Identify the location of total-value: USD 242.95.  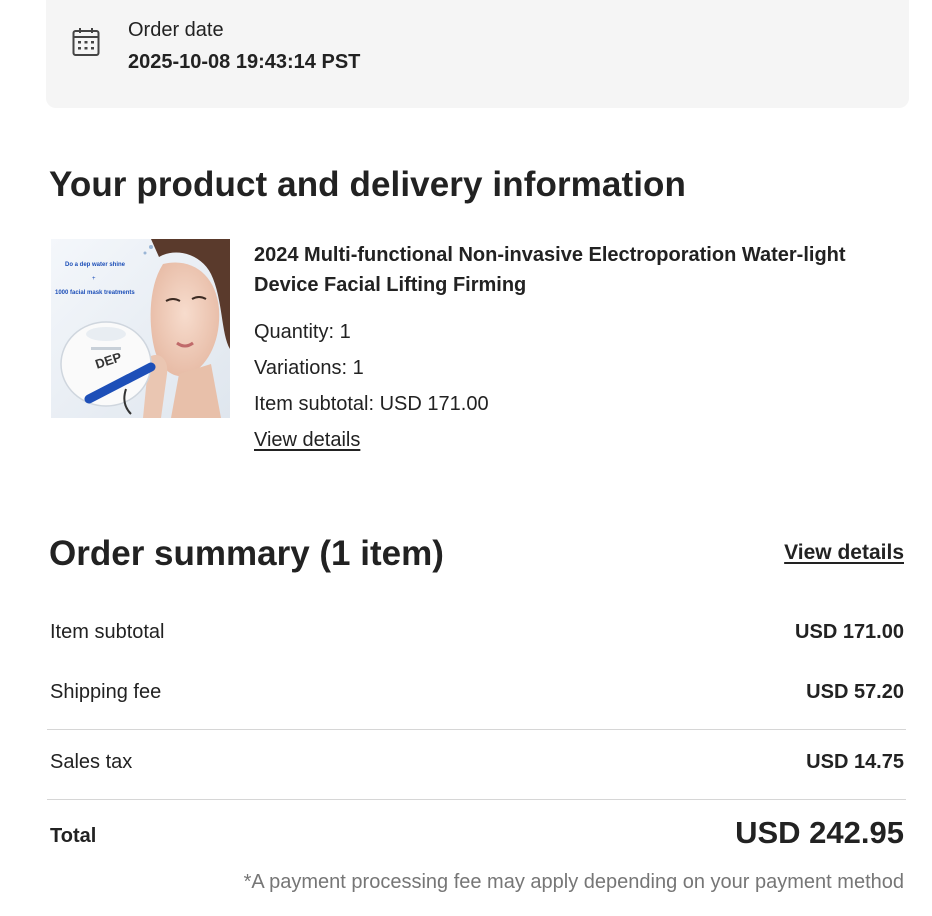
(819, 832).